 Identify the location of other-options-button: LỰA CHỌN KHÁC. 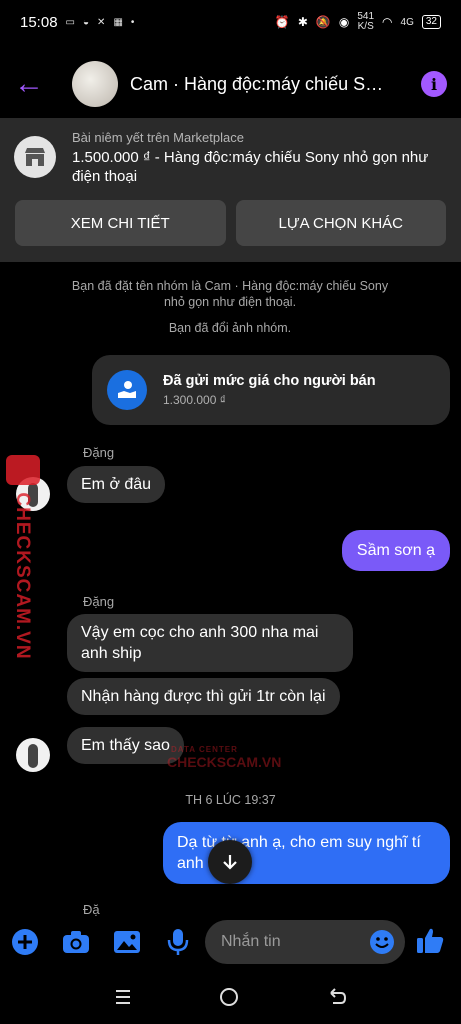
(340, 223).